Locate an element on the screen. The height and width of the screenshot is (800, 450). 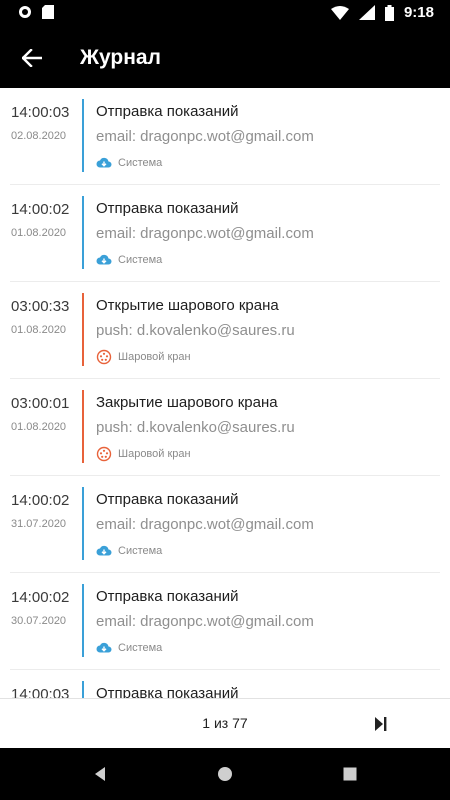
system-nav-bar is located at coordinates (225, 774).